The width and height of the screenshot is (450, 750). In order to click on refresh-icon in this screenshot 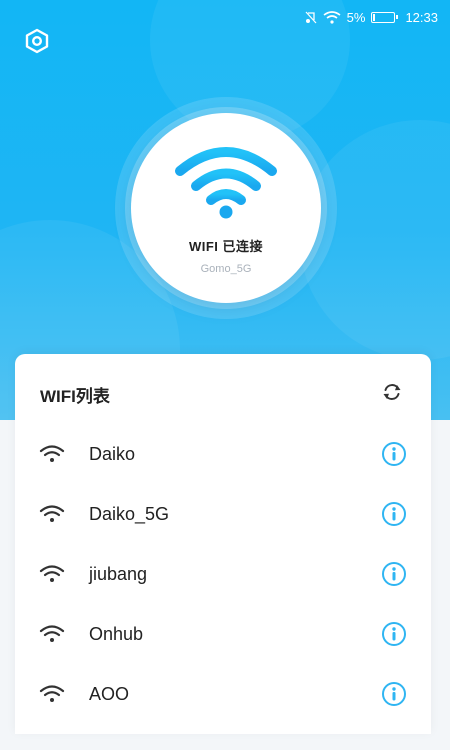, I will do `click(392, 394)`.